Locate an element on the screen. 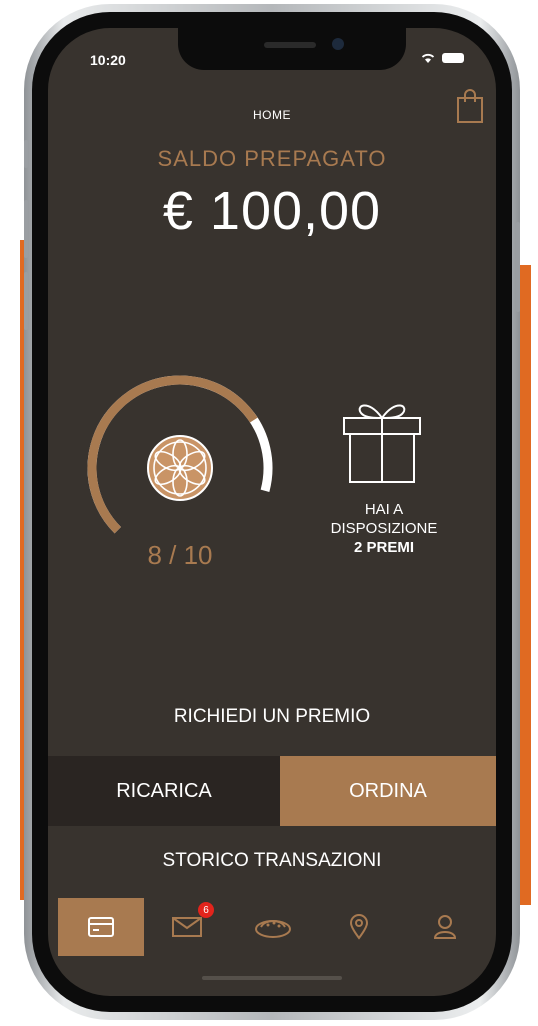 The width and height of the screenshot is (538, 1026). loyalty-progress-ring is located at coordinates (180, 454).